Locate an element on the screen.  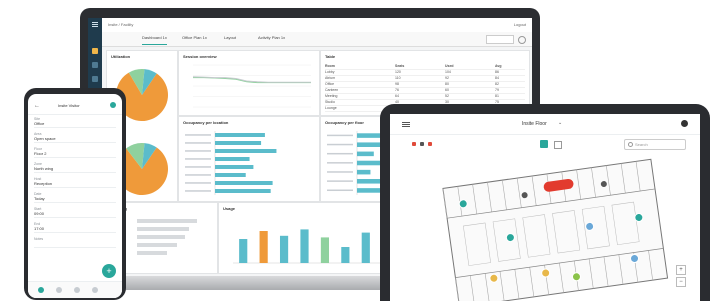
table-cell: Meeting is located at coordinates (331, 96).